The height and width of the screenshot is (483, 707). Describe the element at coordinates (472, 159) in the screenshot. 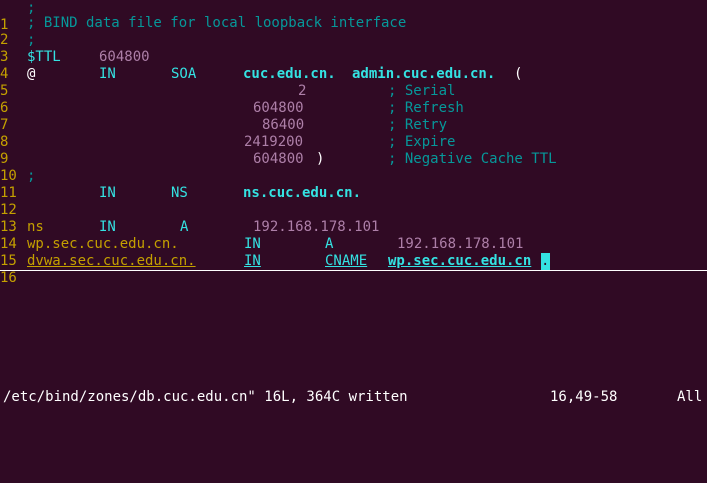

I see `comment: ; Negative Cache TTL` at that location.